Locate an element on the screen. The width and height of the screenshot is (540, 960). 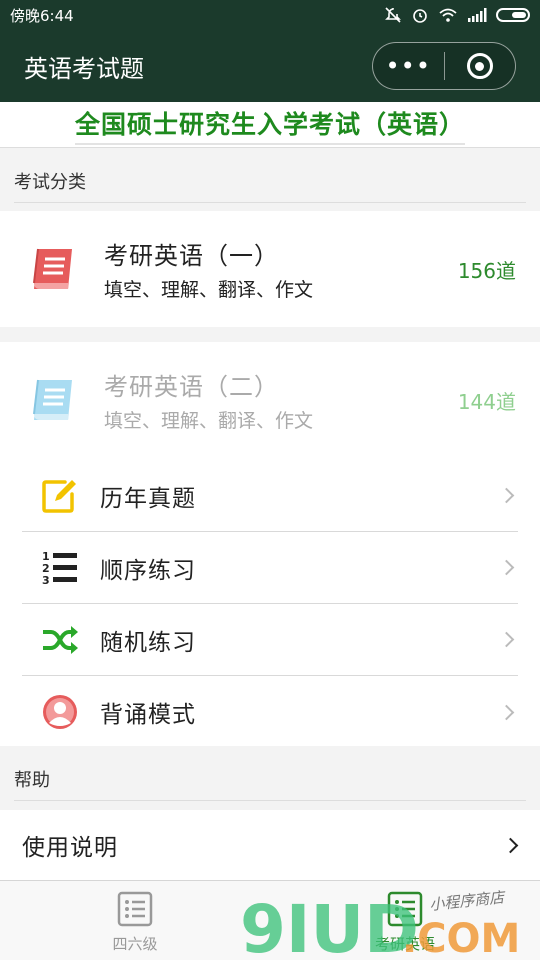
tab-cet: 四六级 is located at coordinates (135, 920).